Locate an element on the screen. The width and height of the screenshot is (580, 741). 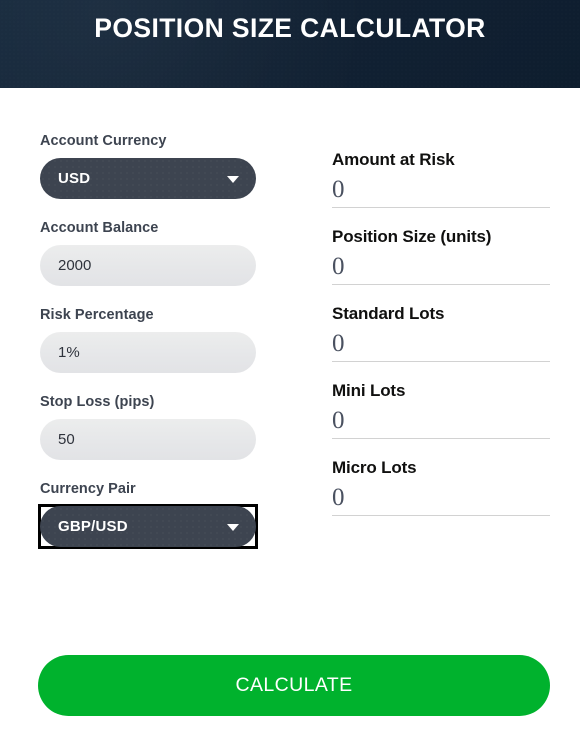
account-balance-label: Account Balance is located at coordinates (99, 228).